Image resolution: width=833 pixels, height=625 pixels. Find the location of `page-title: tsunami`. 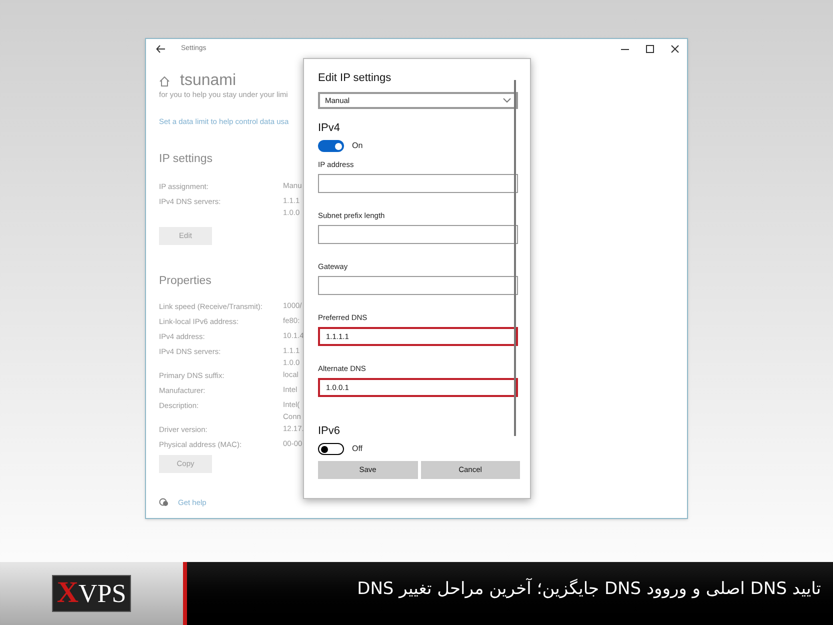

page-title: tsunami is located at coordinates (208, 81).